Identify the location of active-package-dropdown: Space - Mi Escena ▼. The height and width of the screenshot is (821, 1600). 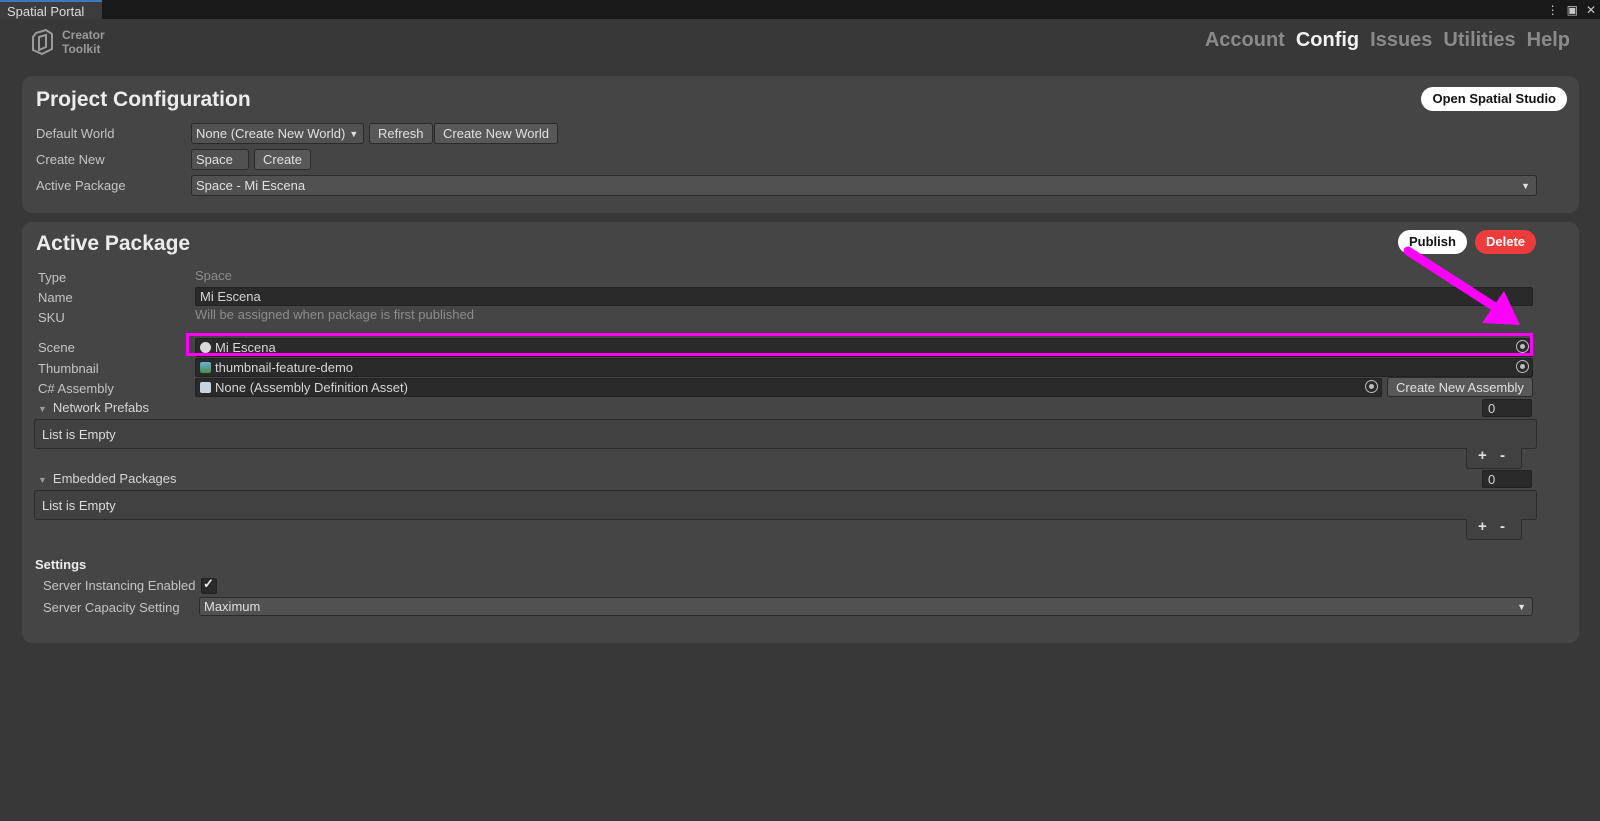
(864, 185).